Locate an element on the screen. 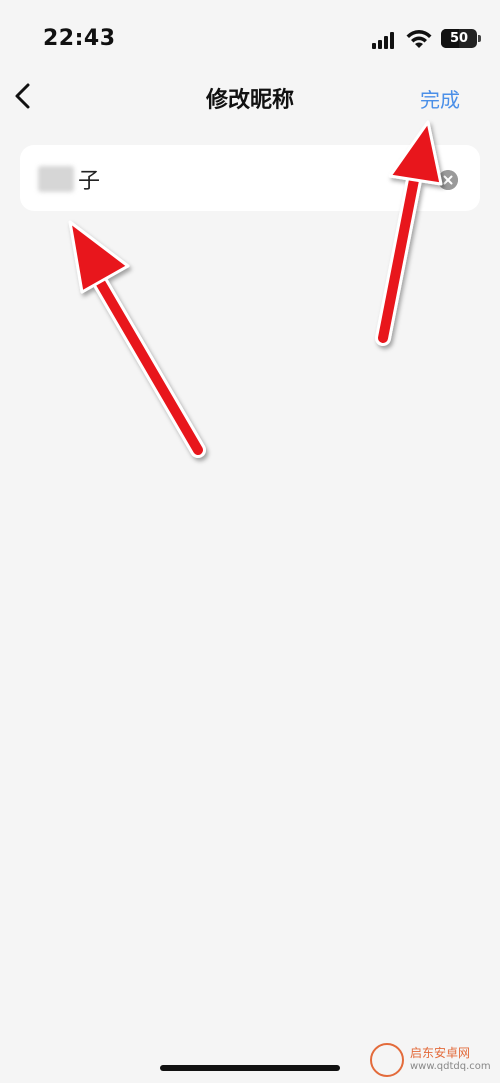  watermark: 启东安卓网 www.qdtdq.com is located at coordinates (434, 1060).